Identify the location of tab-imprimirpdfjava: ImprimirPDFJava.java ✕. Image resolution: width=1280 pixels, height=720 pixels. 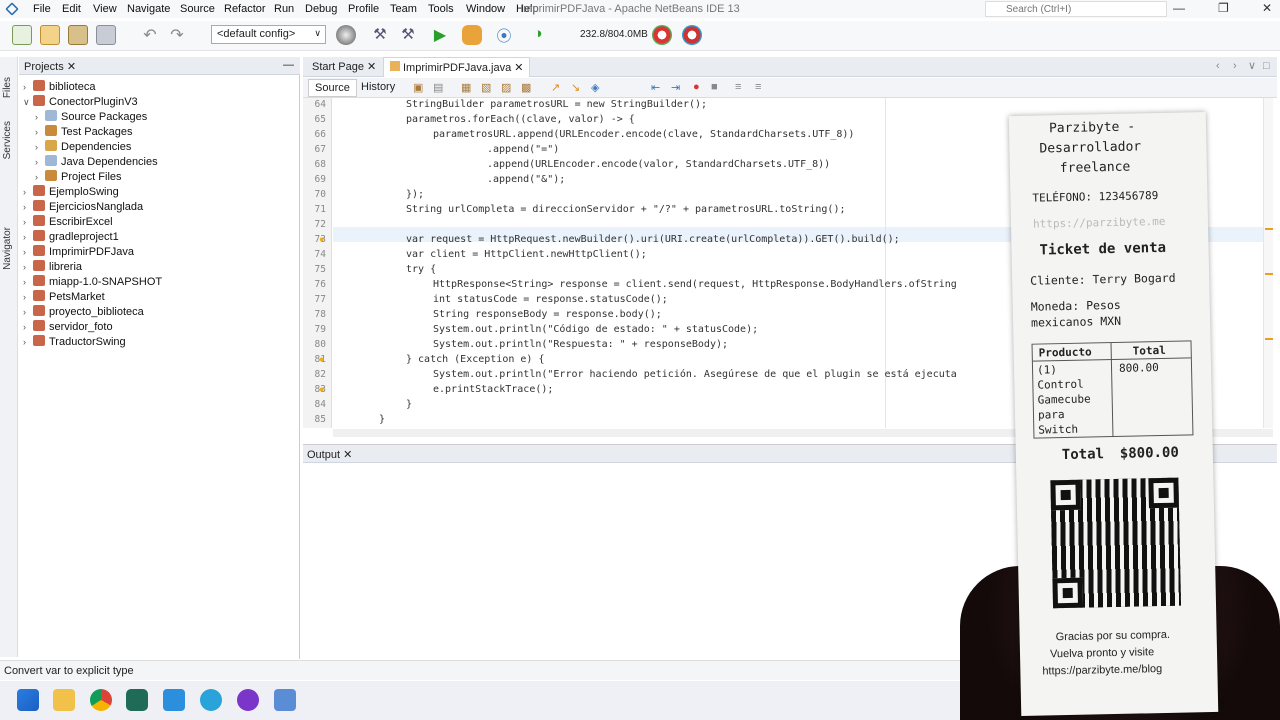
(457, 67).